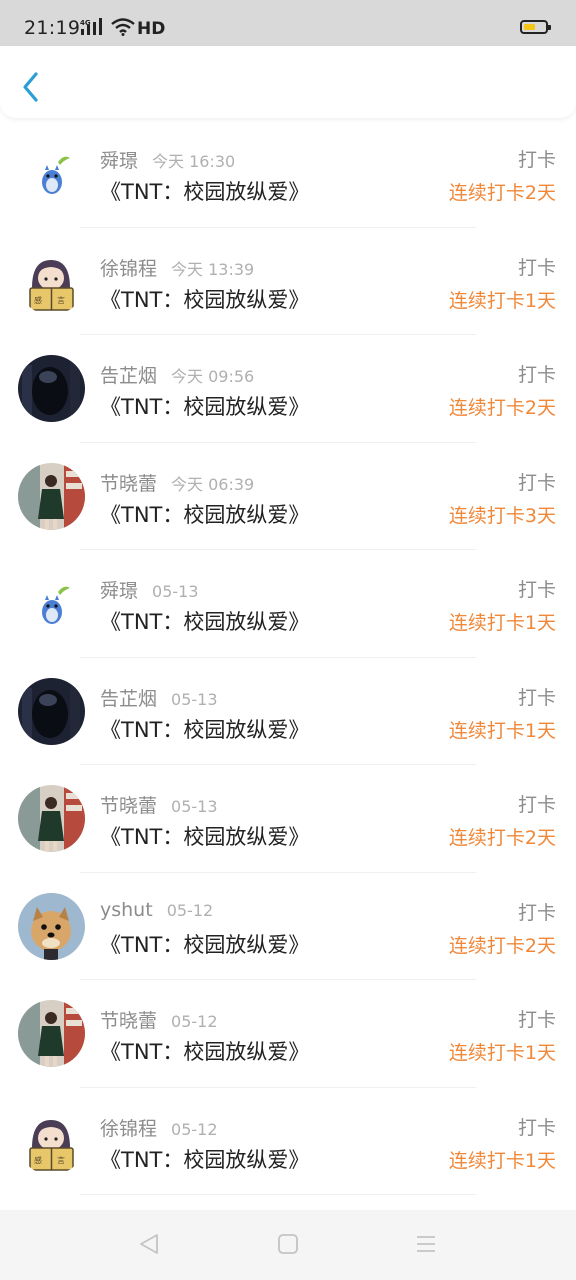  I want to click on user-name: yshut 05-12, so click(156, 910).